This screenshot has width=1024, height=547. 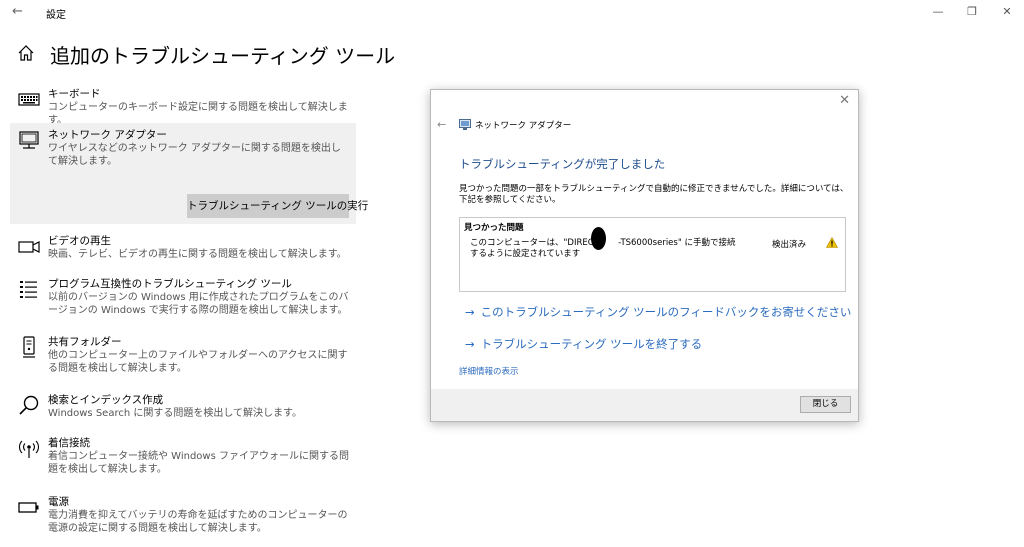 What do you see at coordinates (85, 342) in the screenshot?
I see `item-title: 共有フォルダー` at bounding box center [85, 342].